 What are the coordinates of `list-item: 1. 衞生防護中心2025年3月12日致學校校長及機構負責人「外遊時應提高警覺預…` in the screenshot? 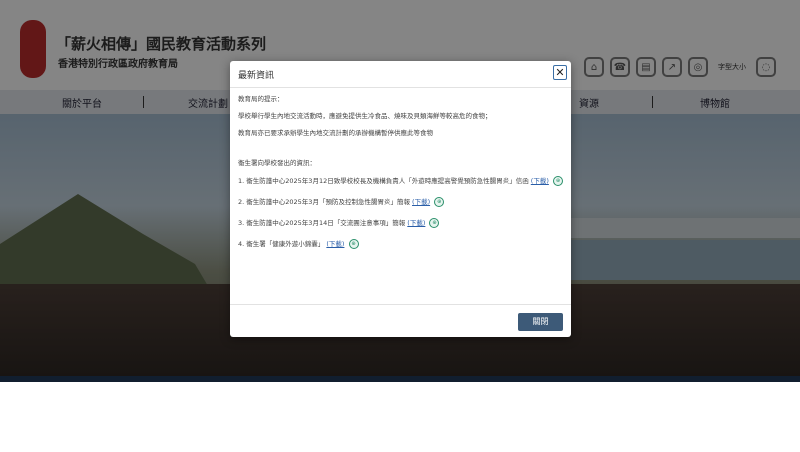 It's located at (400, 181).